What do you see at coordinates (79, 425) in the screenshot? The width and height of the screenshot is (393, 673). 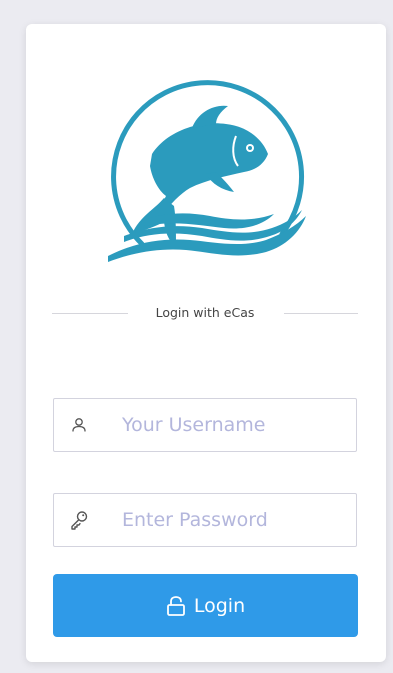 I see `user-icon` at bounding box center [79, 425].